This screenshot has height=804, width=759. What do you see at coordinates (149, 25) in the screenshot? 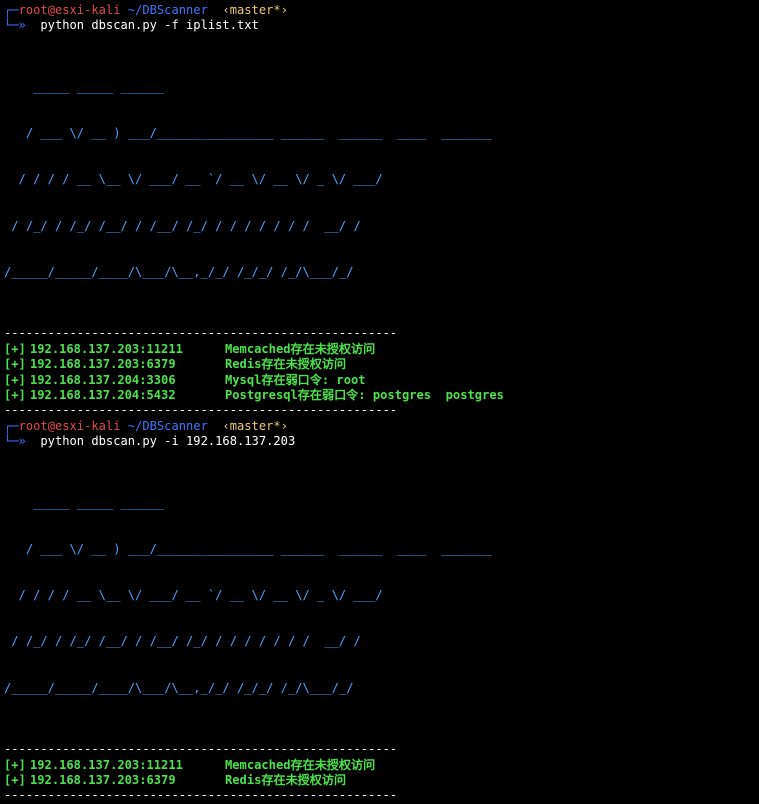
I see `command-text: python dbscan.py -f iplist.txt` at bounding box center [149, 25].